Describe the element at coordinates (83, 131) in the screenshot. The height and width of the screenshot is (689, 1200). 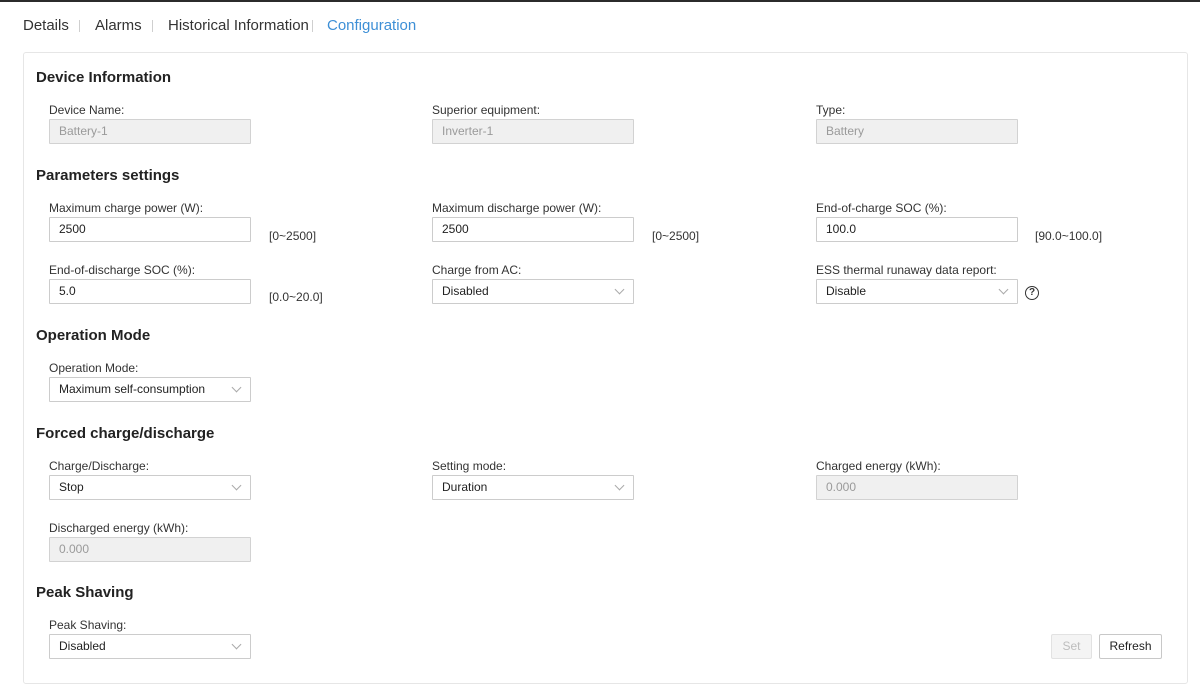
I see `device-name-value: Battery-1` at that location.